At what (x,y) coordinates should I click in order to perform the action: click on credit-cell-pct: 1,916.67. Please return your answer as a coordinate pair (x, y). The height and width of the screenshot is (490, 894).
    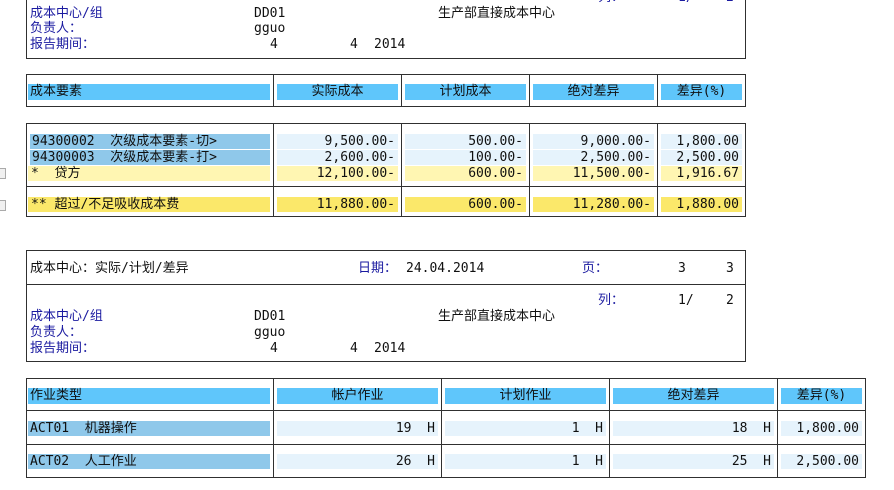
    Looking at the image, I should click on (701, 173).